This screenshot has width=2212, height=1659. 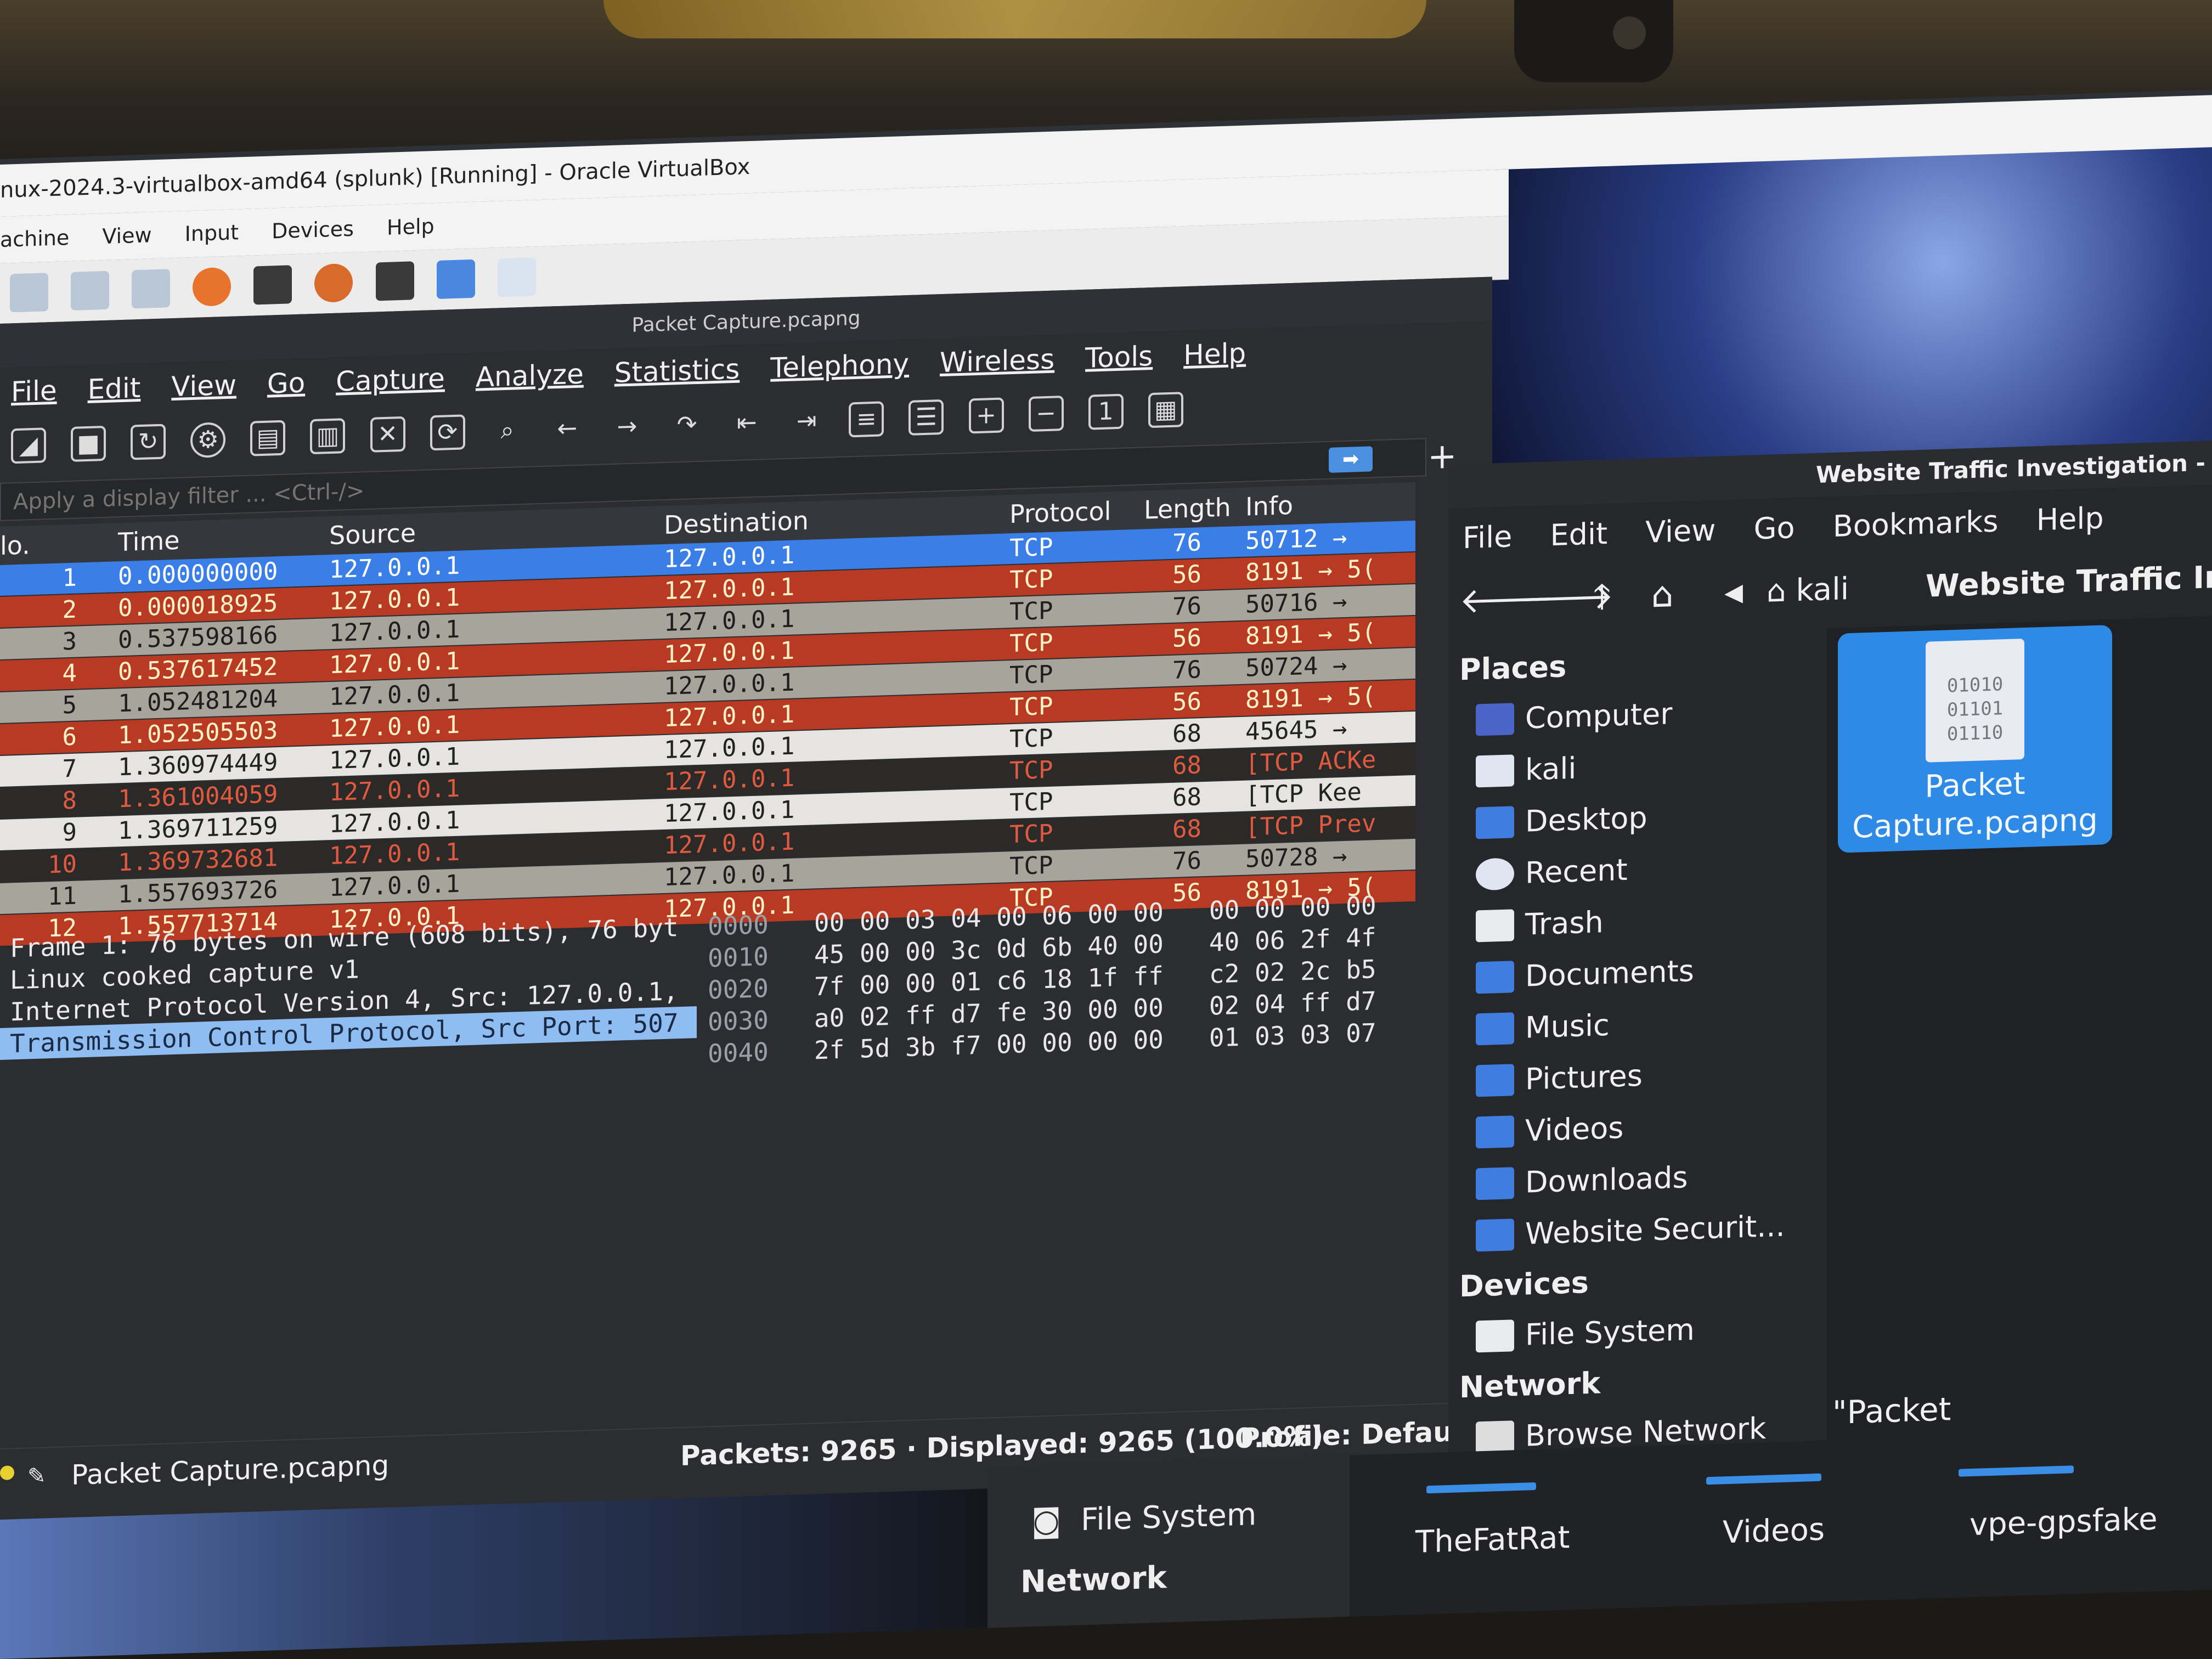 I want to click on task-thefatrat: TheFatRat, so click(x=1493, y=1540).